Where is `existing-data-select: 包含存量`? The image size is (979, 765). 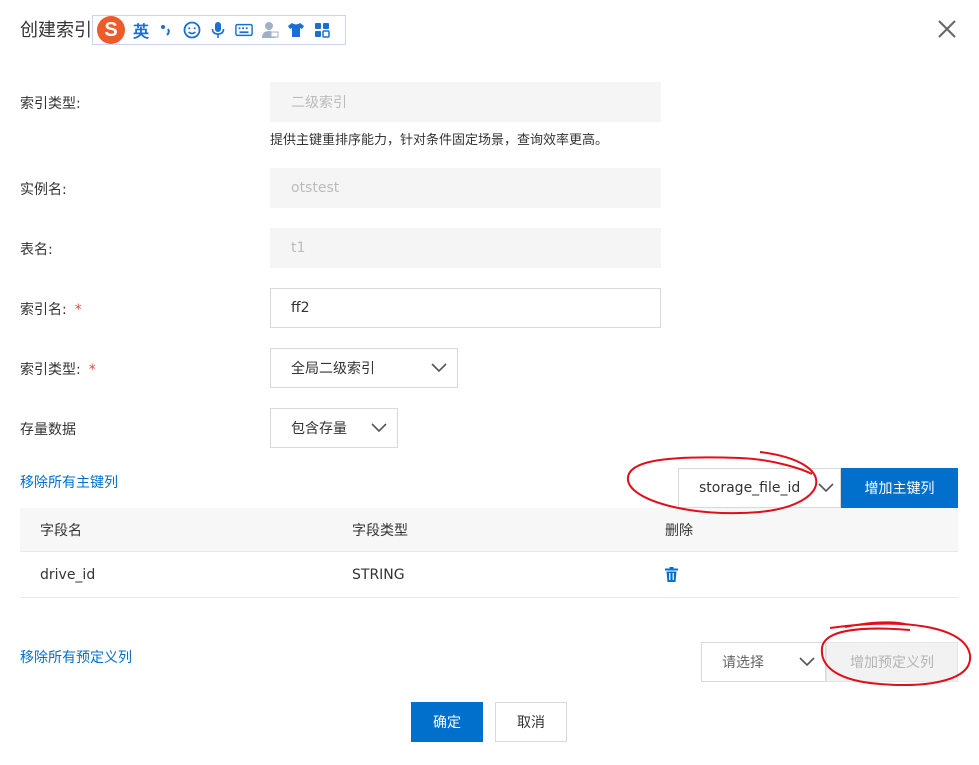 existing-data-select: 包含存量 is located at coordinates (334, 428).